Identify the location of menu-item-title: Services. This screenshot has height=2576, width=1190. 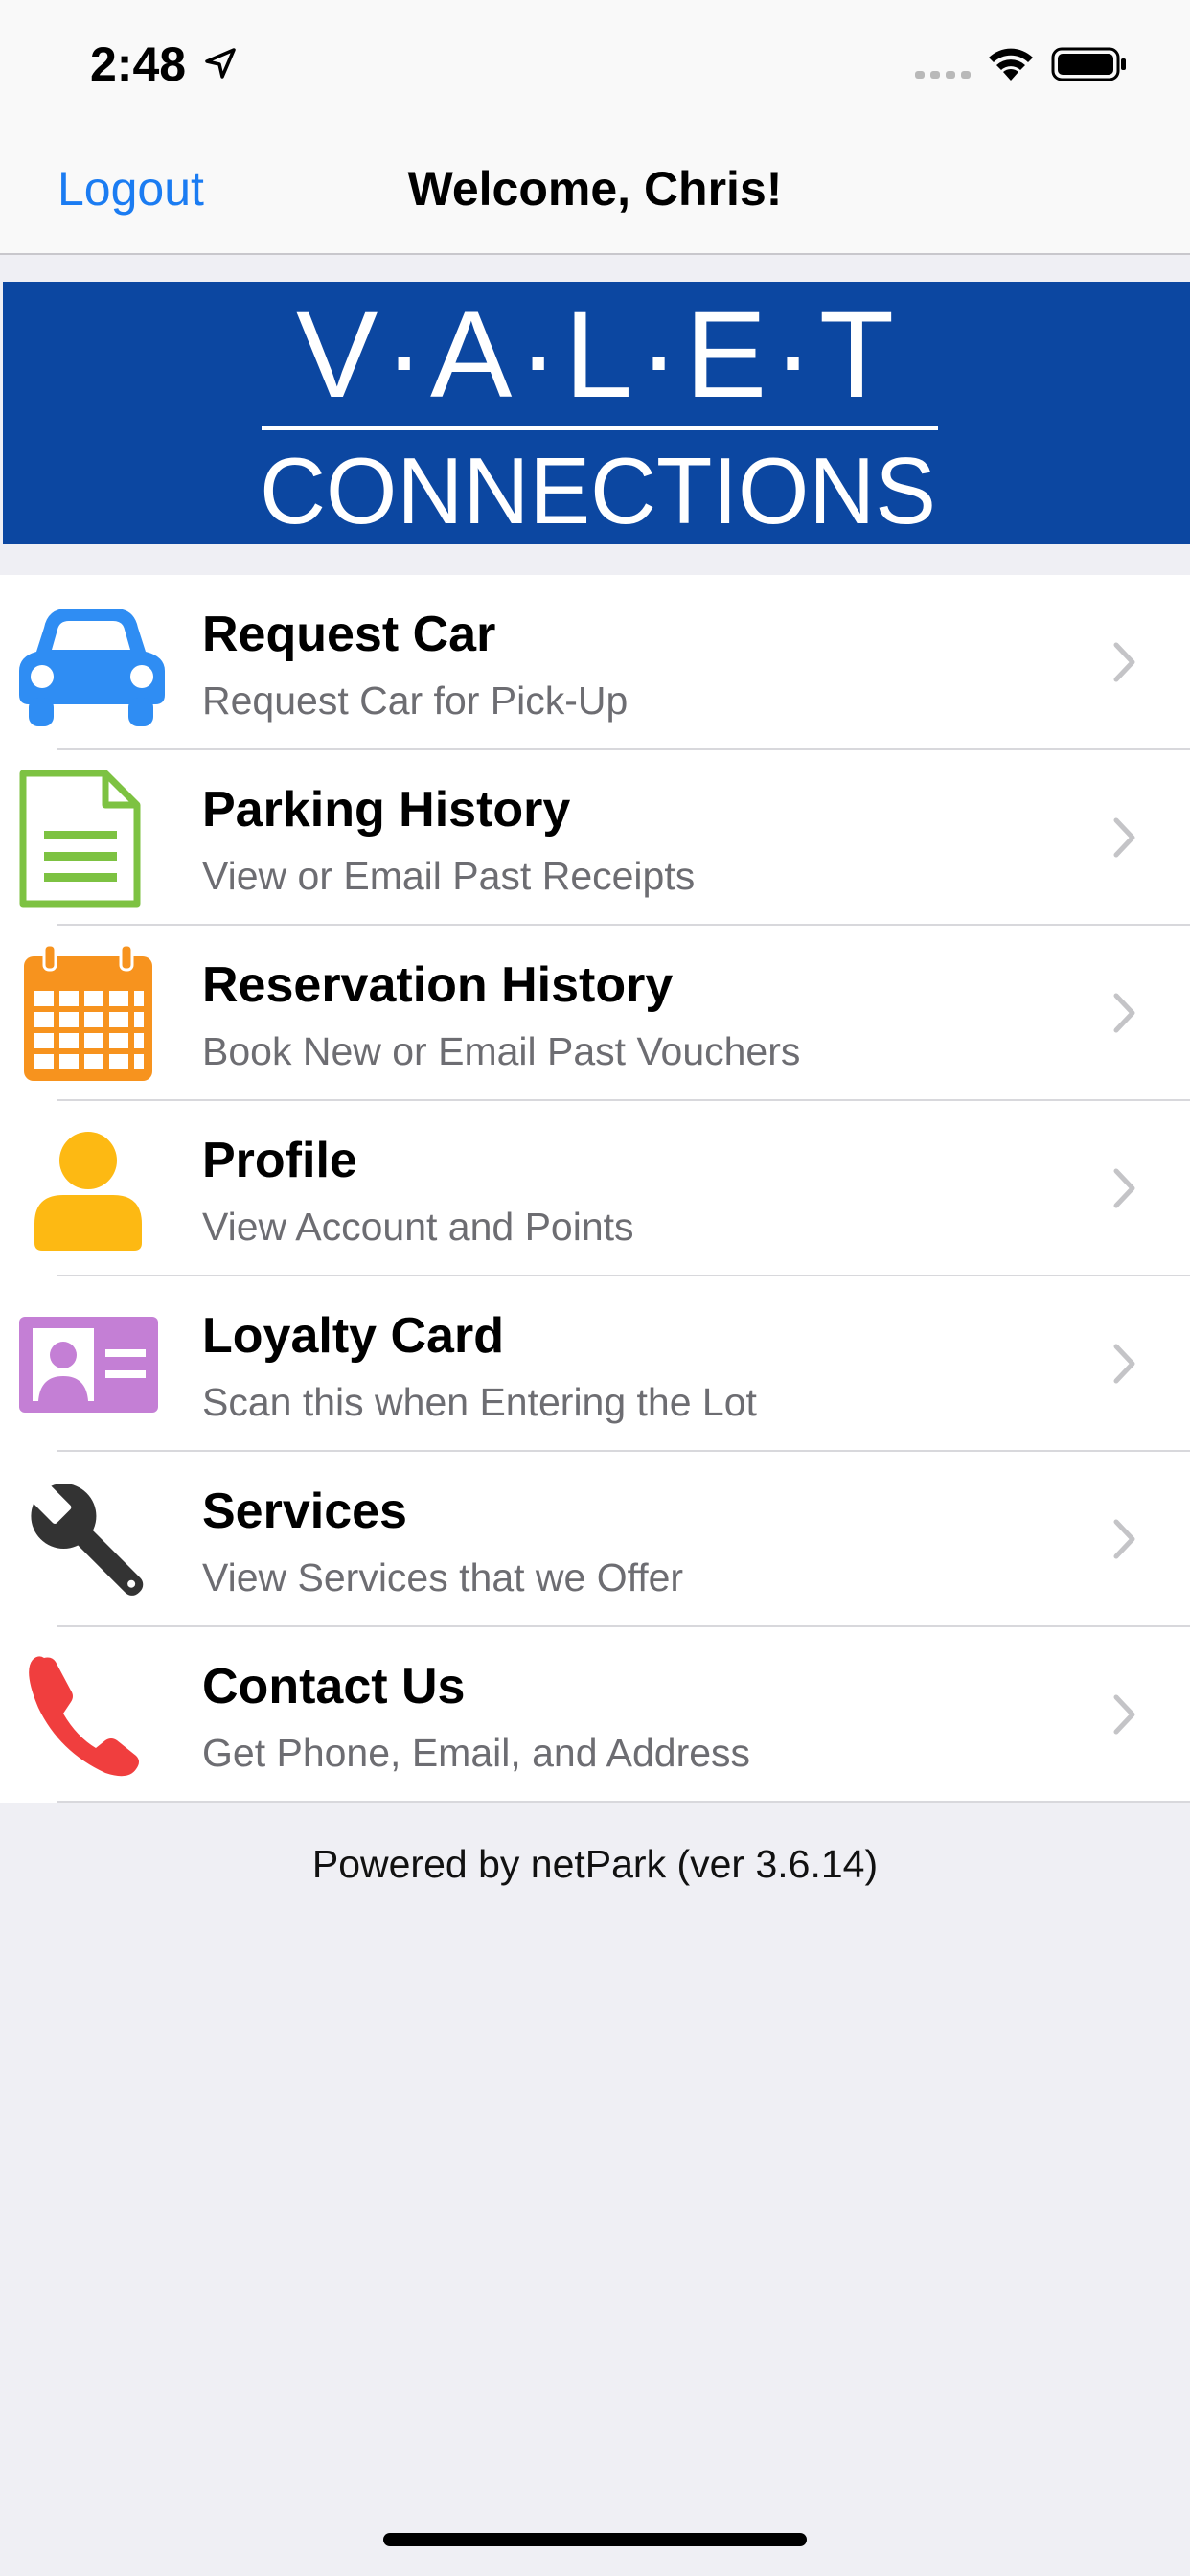
(304, 1511).